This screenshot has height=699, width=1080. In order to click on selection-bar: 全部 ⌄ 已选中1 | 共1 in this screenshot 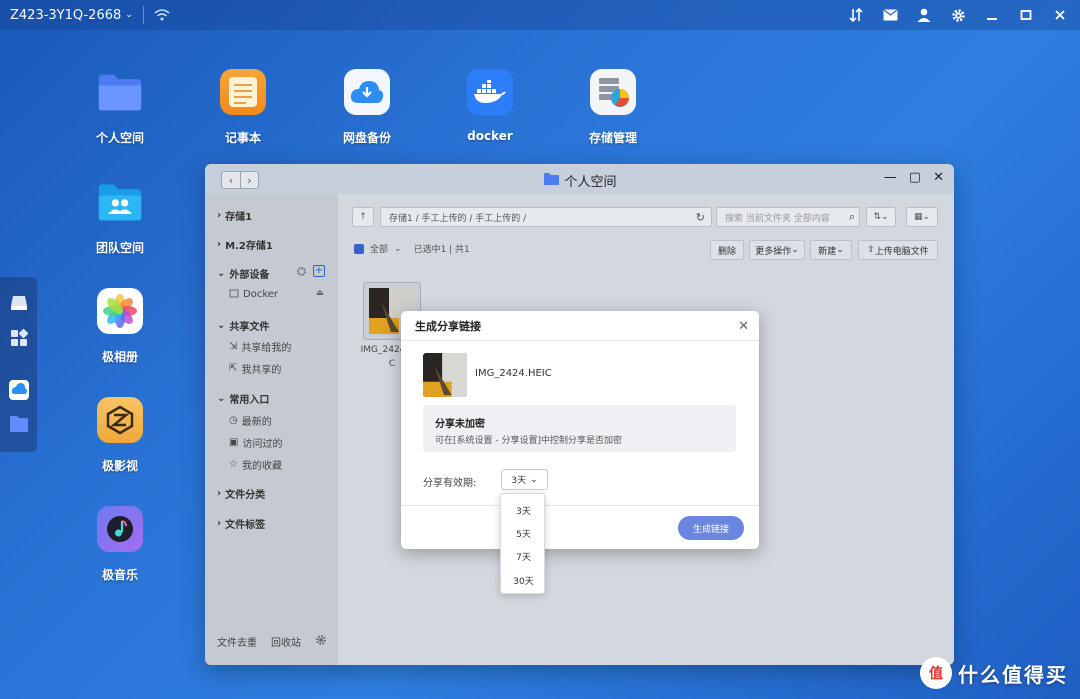, I will do `click(412, 248)`.